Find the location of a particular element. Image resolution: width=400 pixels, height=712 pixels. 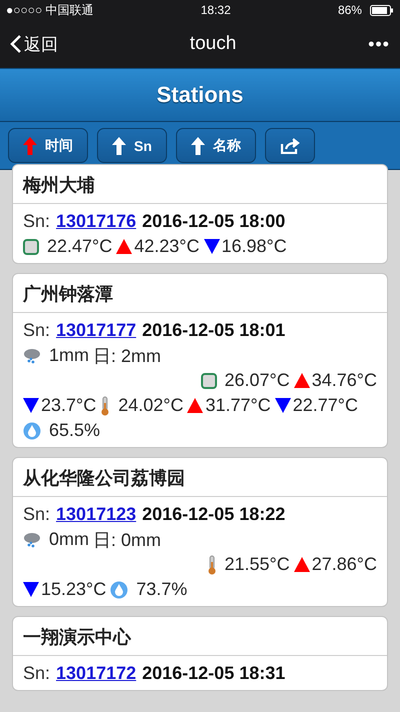

reading-value: 23.7°C is located at coordinates (68, 405).